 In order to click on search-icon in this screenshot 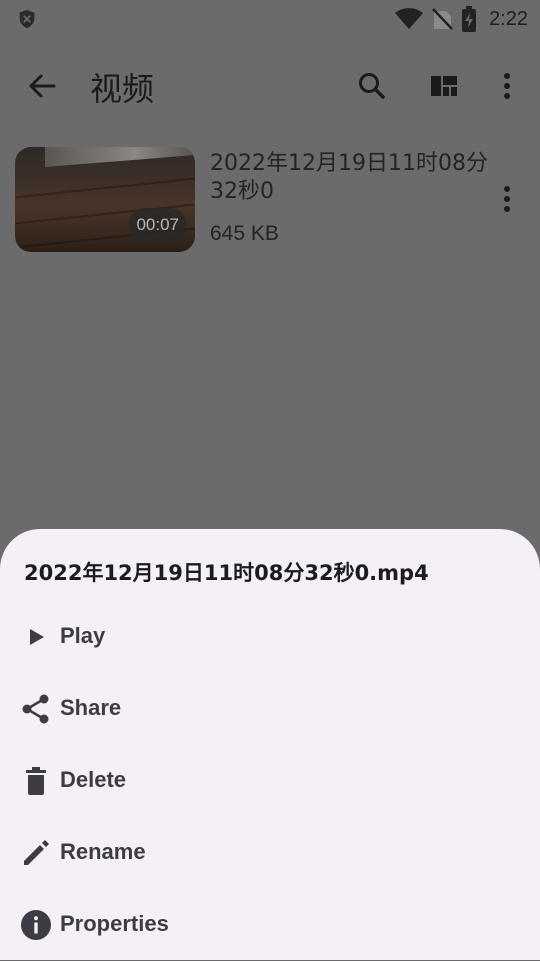, I will do `click(372, 86)`.